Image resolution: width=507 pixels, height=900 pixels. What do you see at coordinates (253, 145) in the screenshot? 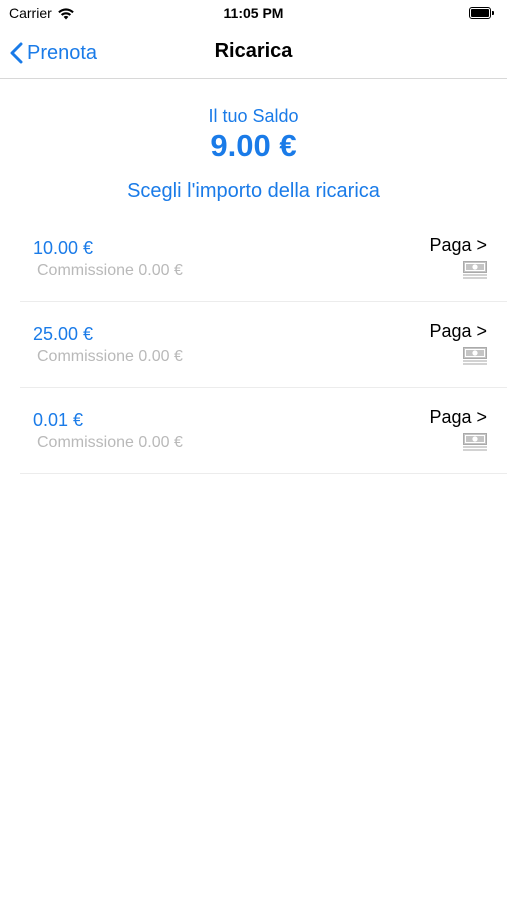
I see `balance-value: 9.00 €` at bounding box center [253, 145].